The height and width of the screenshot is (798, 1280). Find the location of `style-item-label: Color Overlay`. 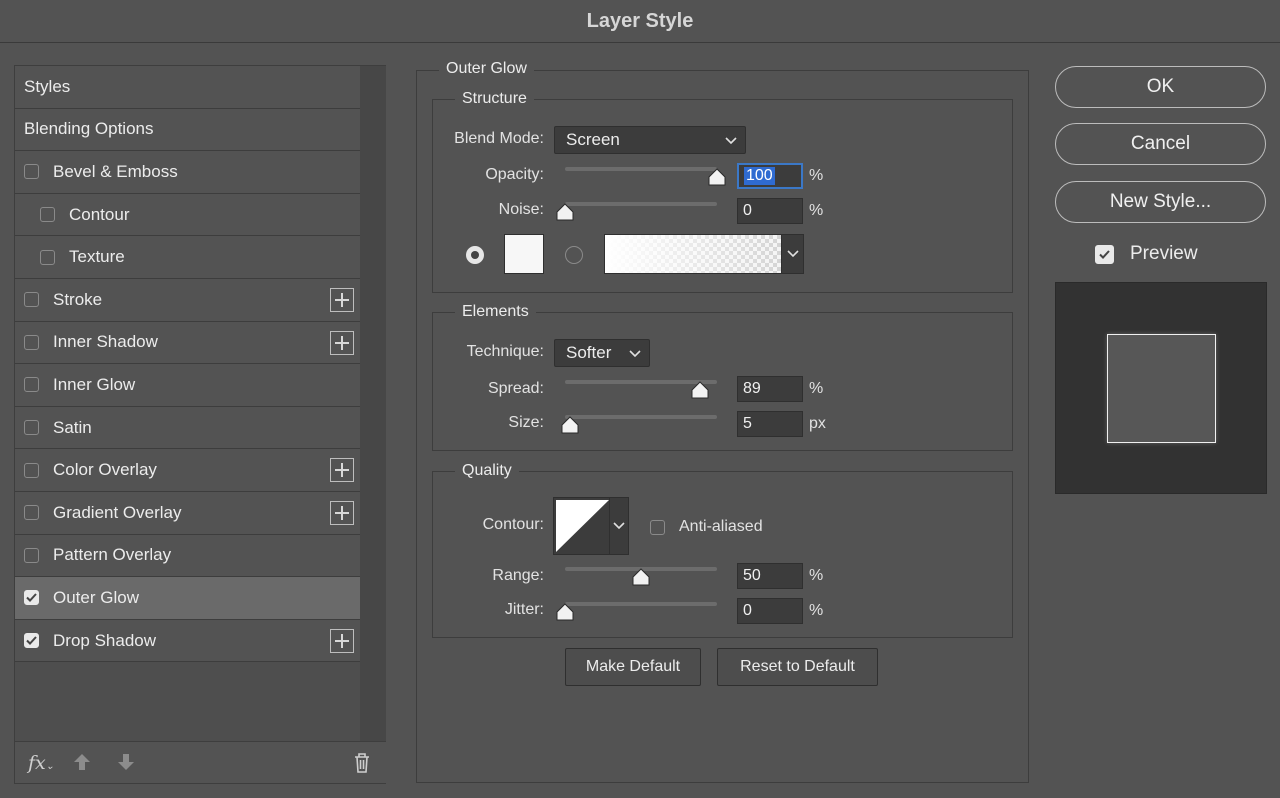

style-item-label: Color Overlay is located at coordinates (105, 470).